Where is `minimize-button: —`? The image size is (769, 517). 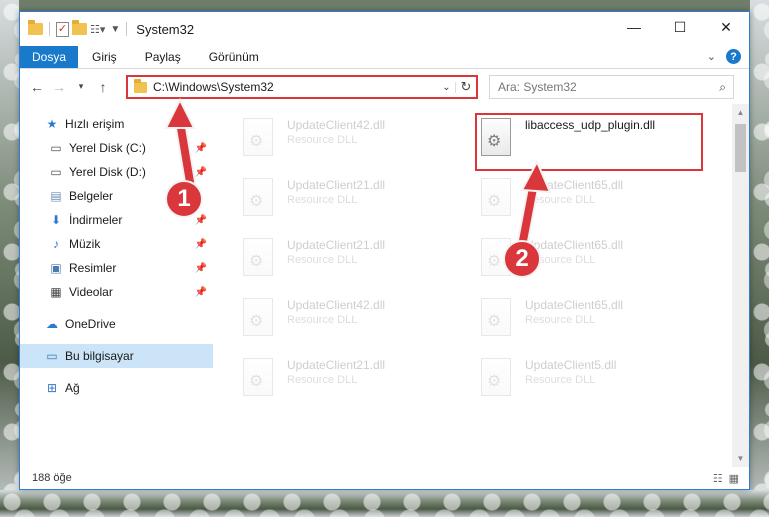 minimize-button: — is located at coordinates (634, 27).